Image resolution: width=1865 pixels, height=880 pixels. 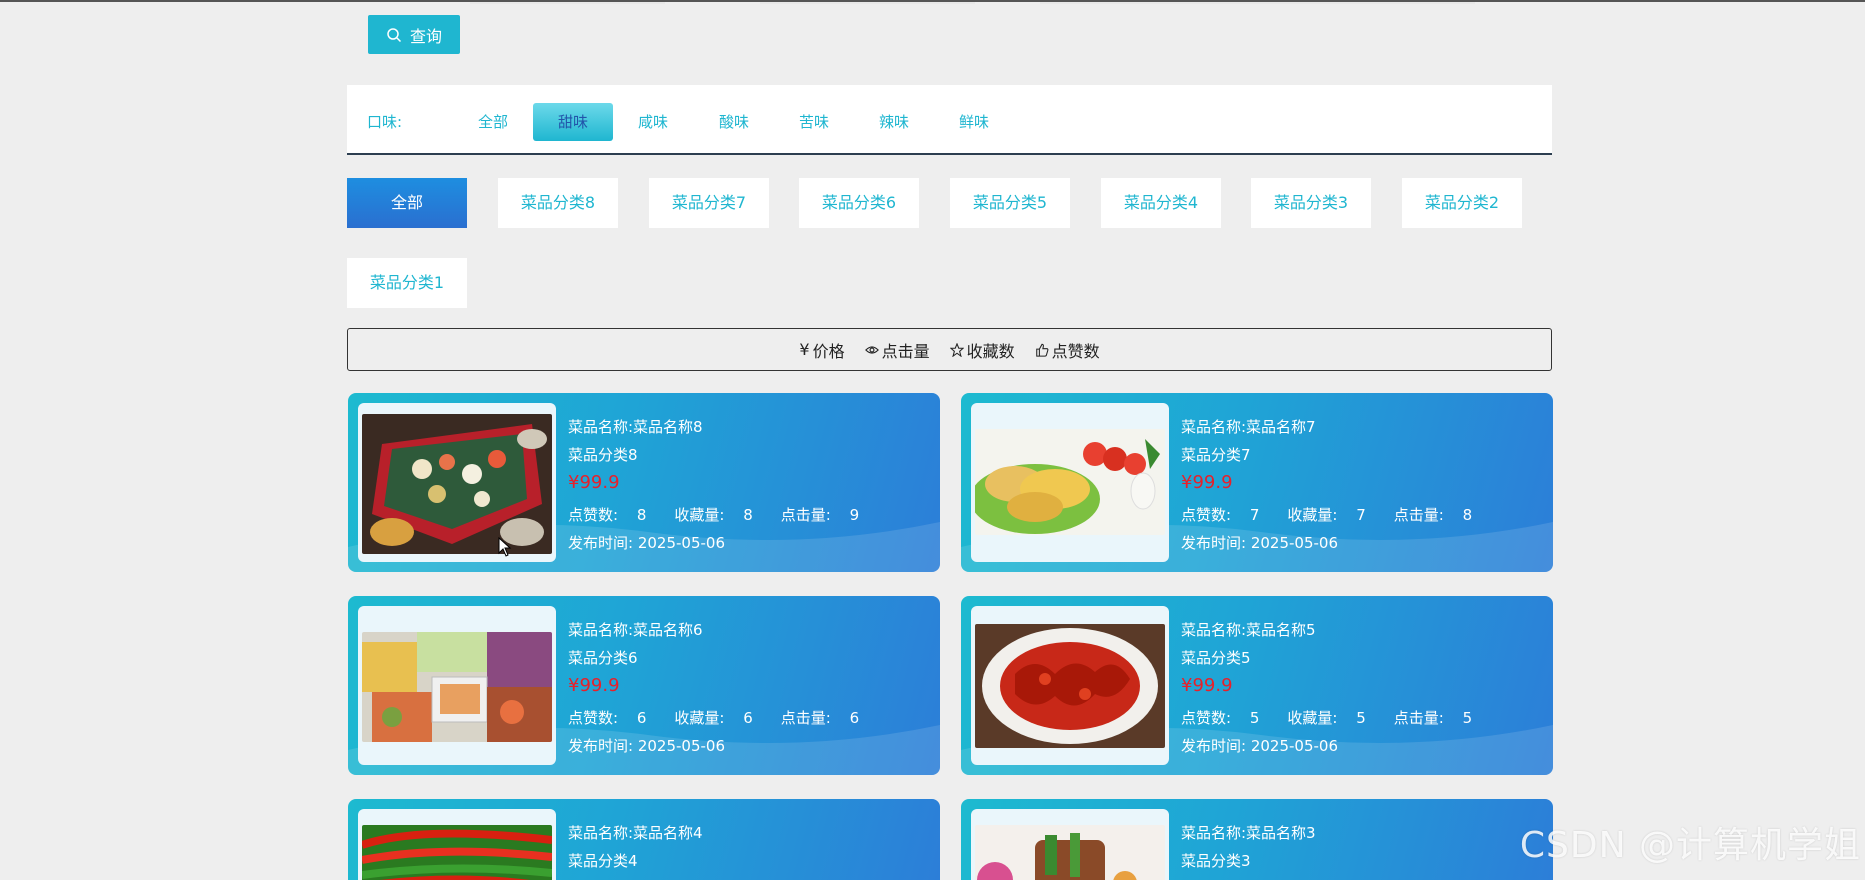 I want to click on taste-item-spicy: 辣味, so click(x=894, y=122).